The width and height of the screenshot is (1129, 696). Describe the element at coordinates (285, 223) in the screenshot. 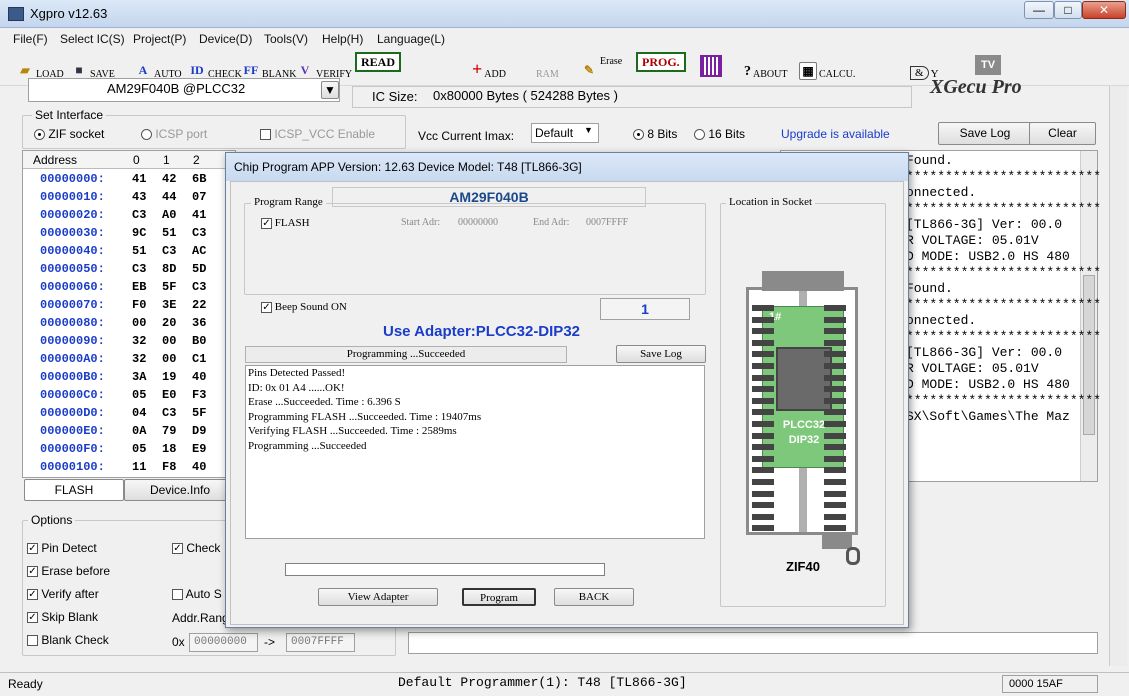

I see `flash-checkbox: ✓ FLASH` at that location.